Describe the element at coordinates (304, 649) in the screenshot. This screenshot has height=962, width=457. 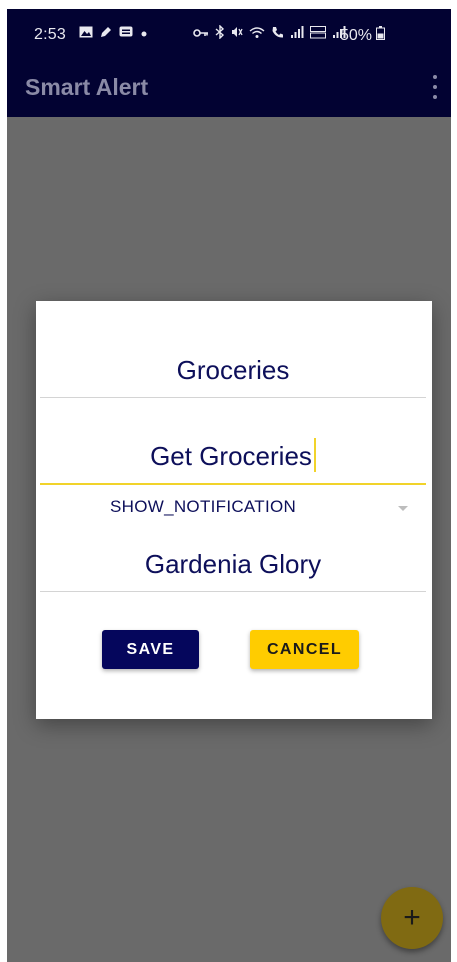
I see `cancel-button: CANCEL` at that location.